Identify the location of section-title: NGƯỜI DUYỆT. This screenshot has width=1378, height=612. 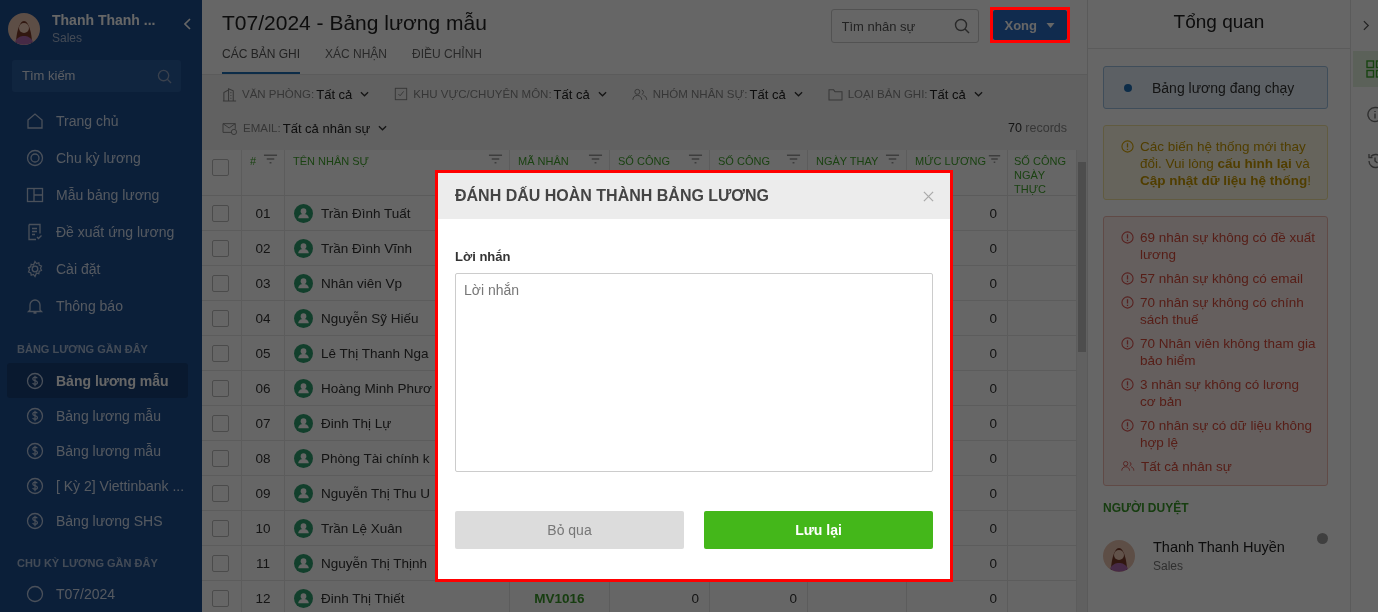
(1146, 508).